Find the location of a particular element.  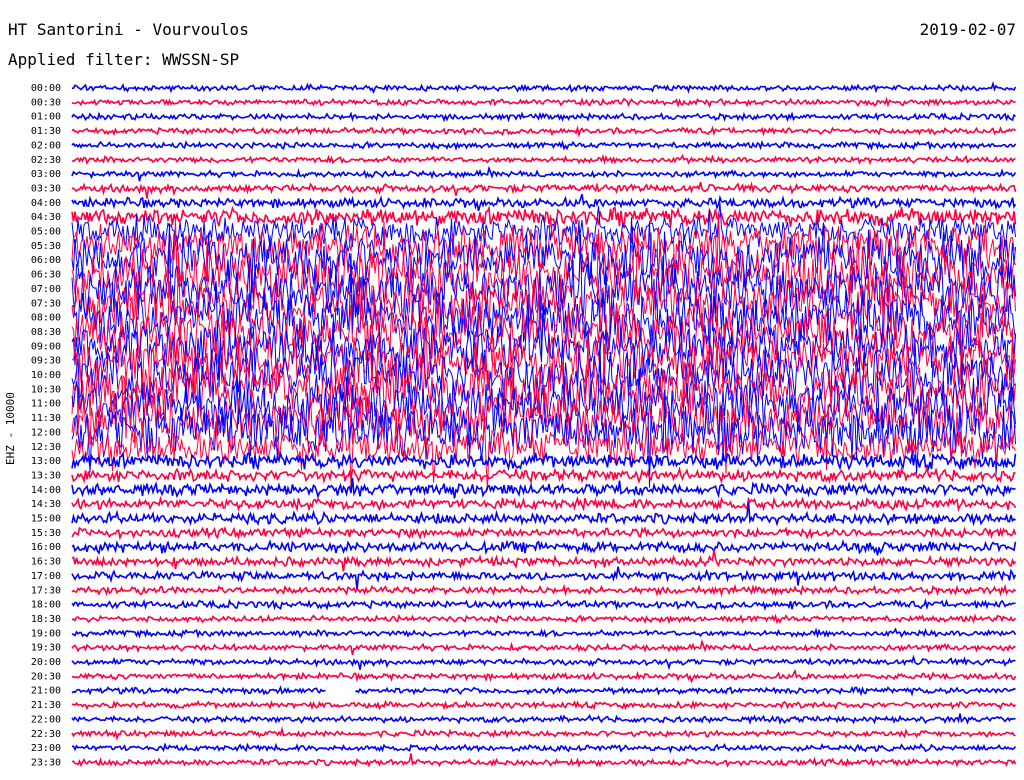

row-label: 19:00 is located at coordinates (46, 633).